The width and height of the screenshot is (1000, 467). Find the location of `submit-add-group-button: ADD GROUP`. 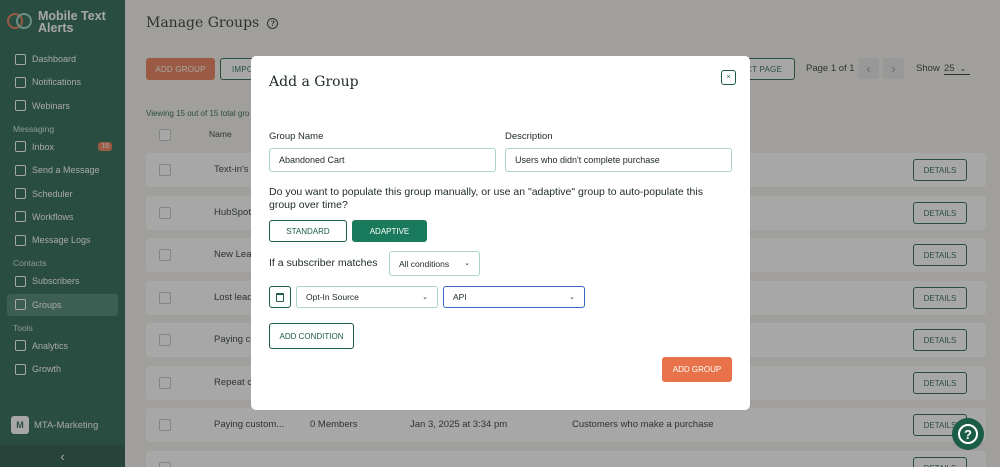

submit-add-group-button: ADD GROUP is located at coordinates (697, 369).